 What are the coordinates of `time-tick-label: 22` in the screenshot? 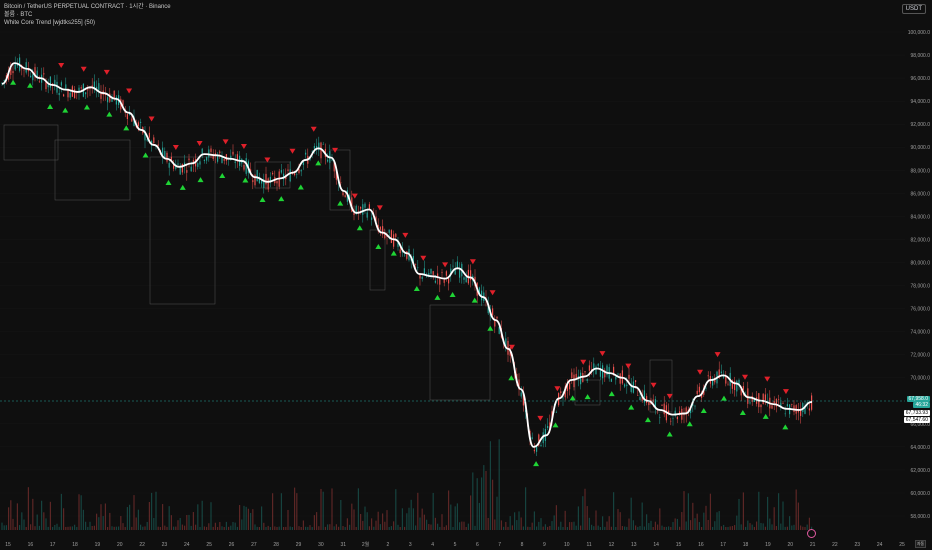 It's located at (835, 545).